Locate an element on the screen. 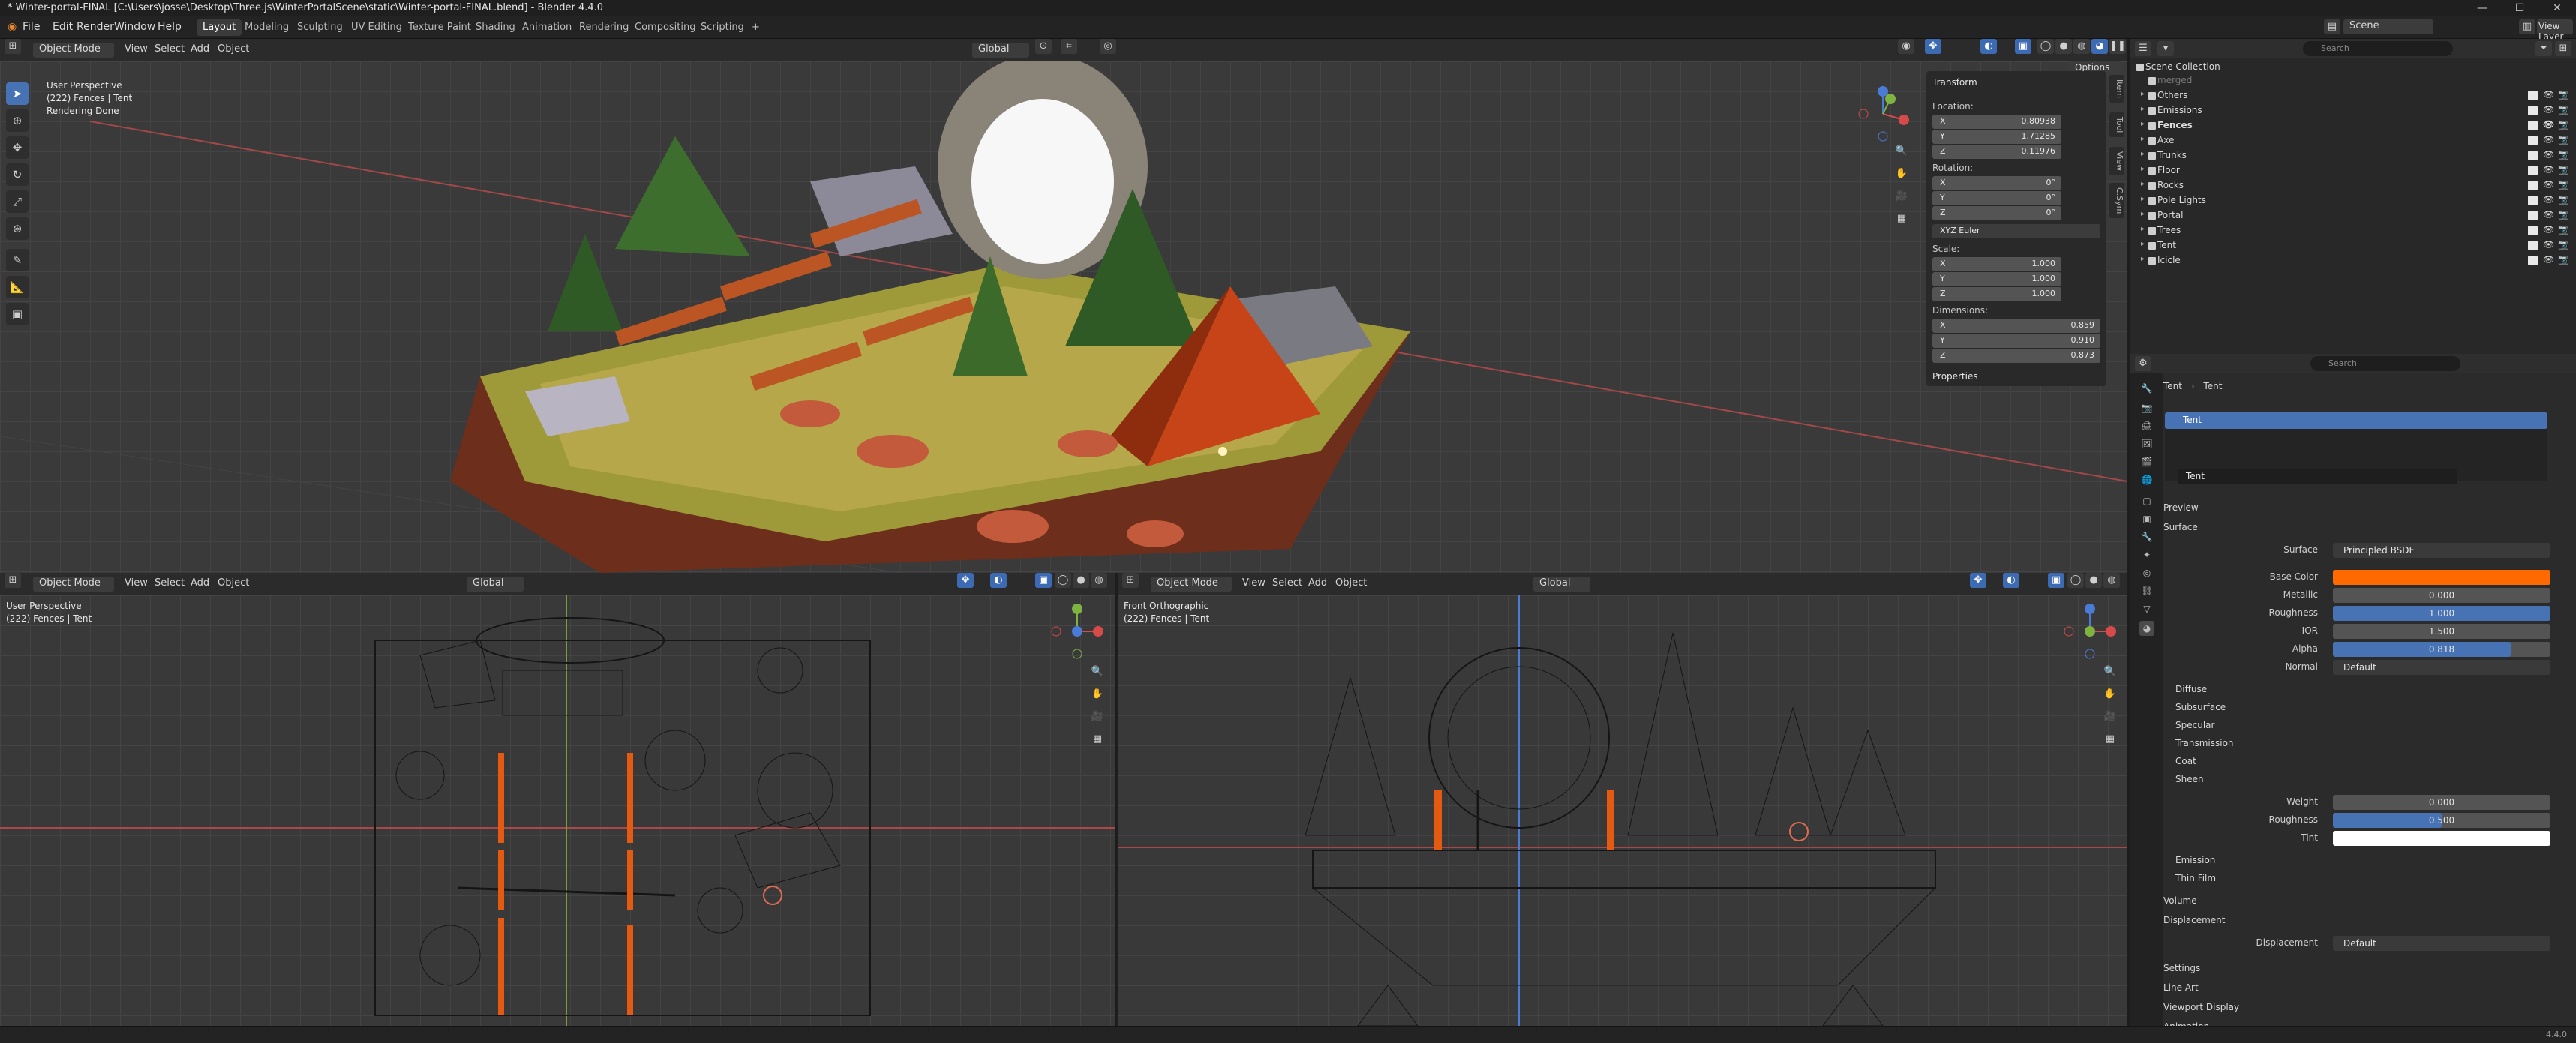  section-emission: Emission is located at coordinates (2195, 860).